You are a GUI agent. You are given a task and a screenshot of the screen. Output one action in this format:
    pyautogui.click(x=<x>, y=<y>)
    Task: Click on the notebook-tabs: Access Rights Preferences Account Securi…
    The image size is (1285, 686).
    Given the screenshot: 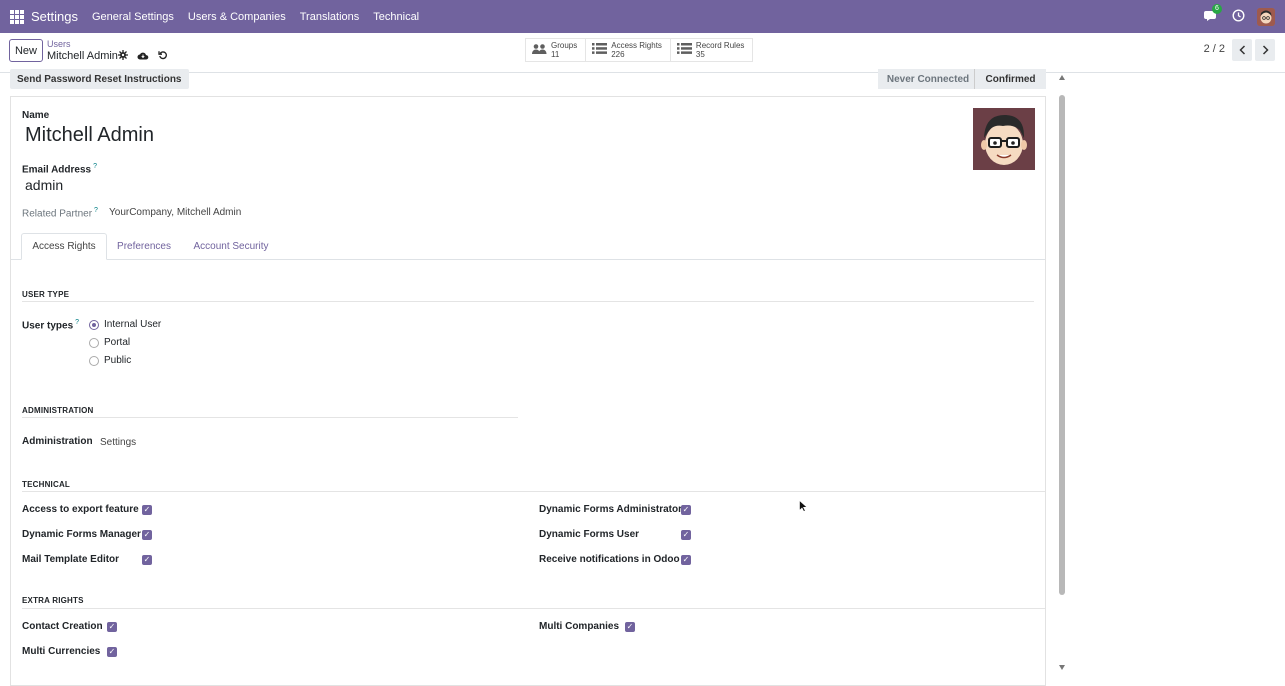 What is the action you would take?
    pyautogui.click(x=528, y=246)
    